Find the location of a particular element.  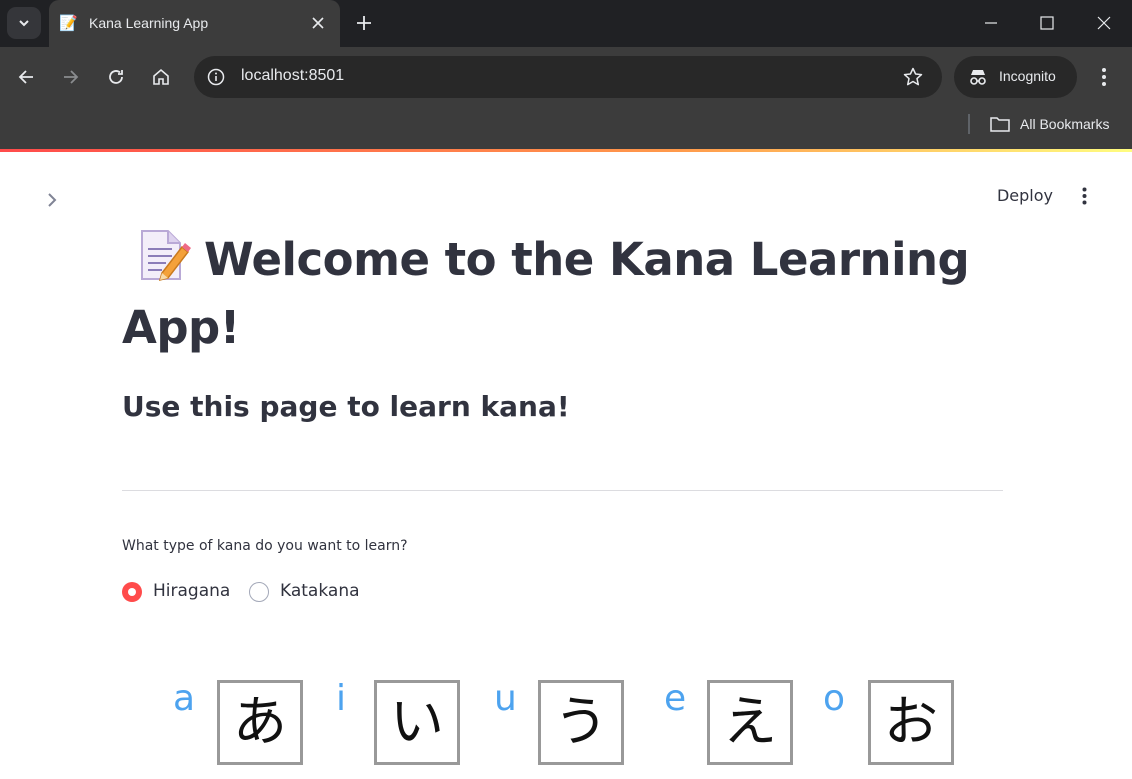

arrow-right-icon is located at coordinates (71, 77).